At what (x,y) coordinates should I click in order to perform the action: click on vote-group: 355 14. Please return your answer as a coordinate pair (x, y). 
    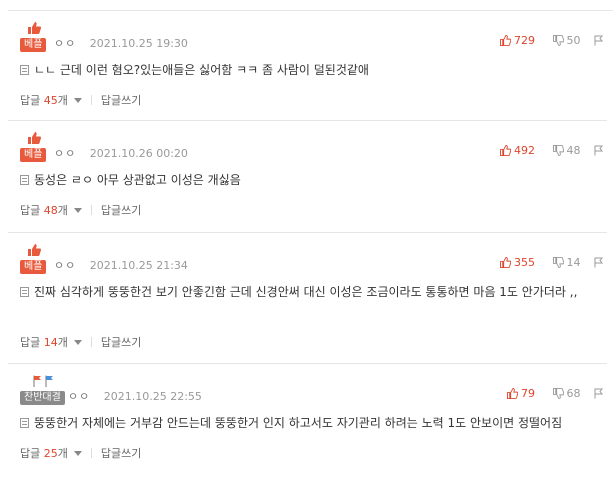
    Looking at the image, I should click on (553, 263).